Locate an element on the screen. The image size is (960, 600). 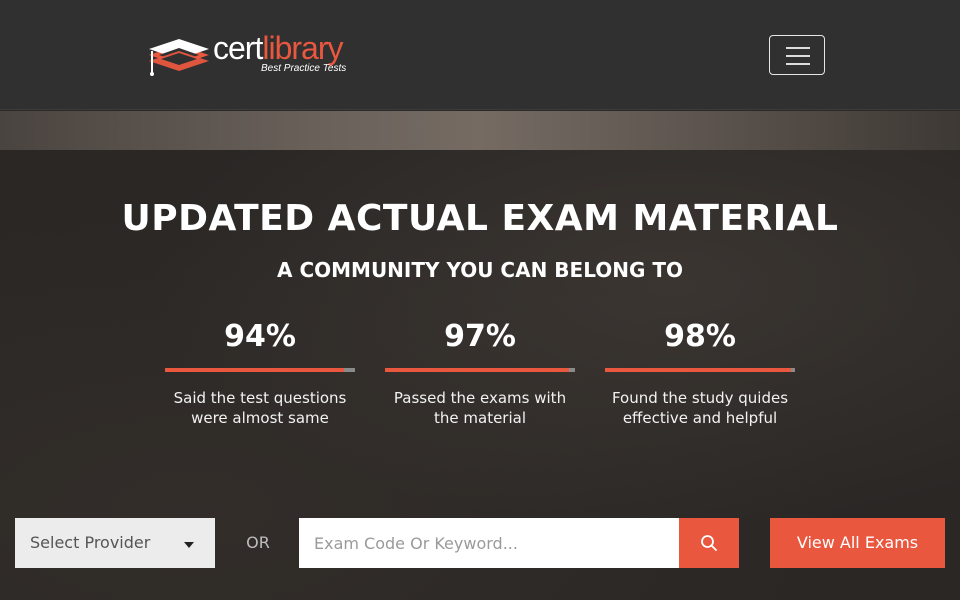
brand-name: certlibrary is located at coordinates (278, 48).